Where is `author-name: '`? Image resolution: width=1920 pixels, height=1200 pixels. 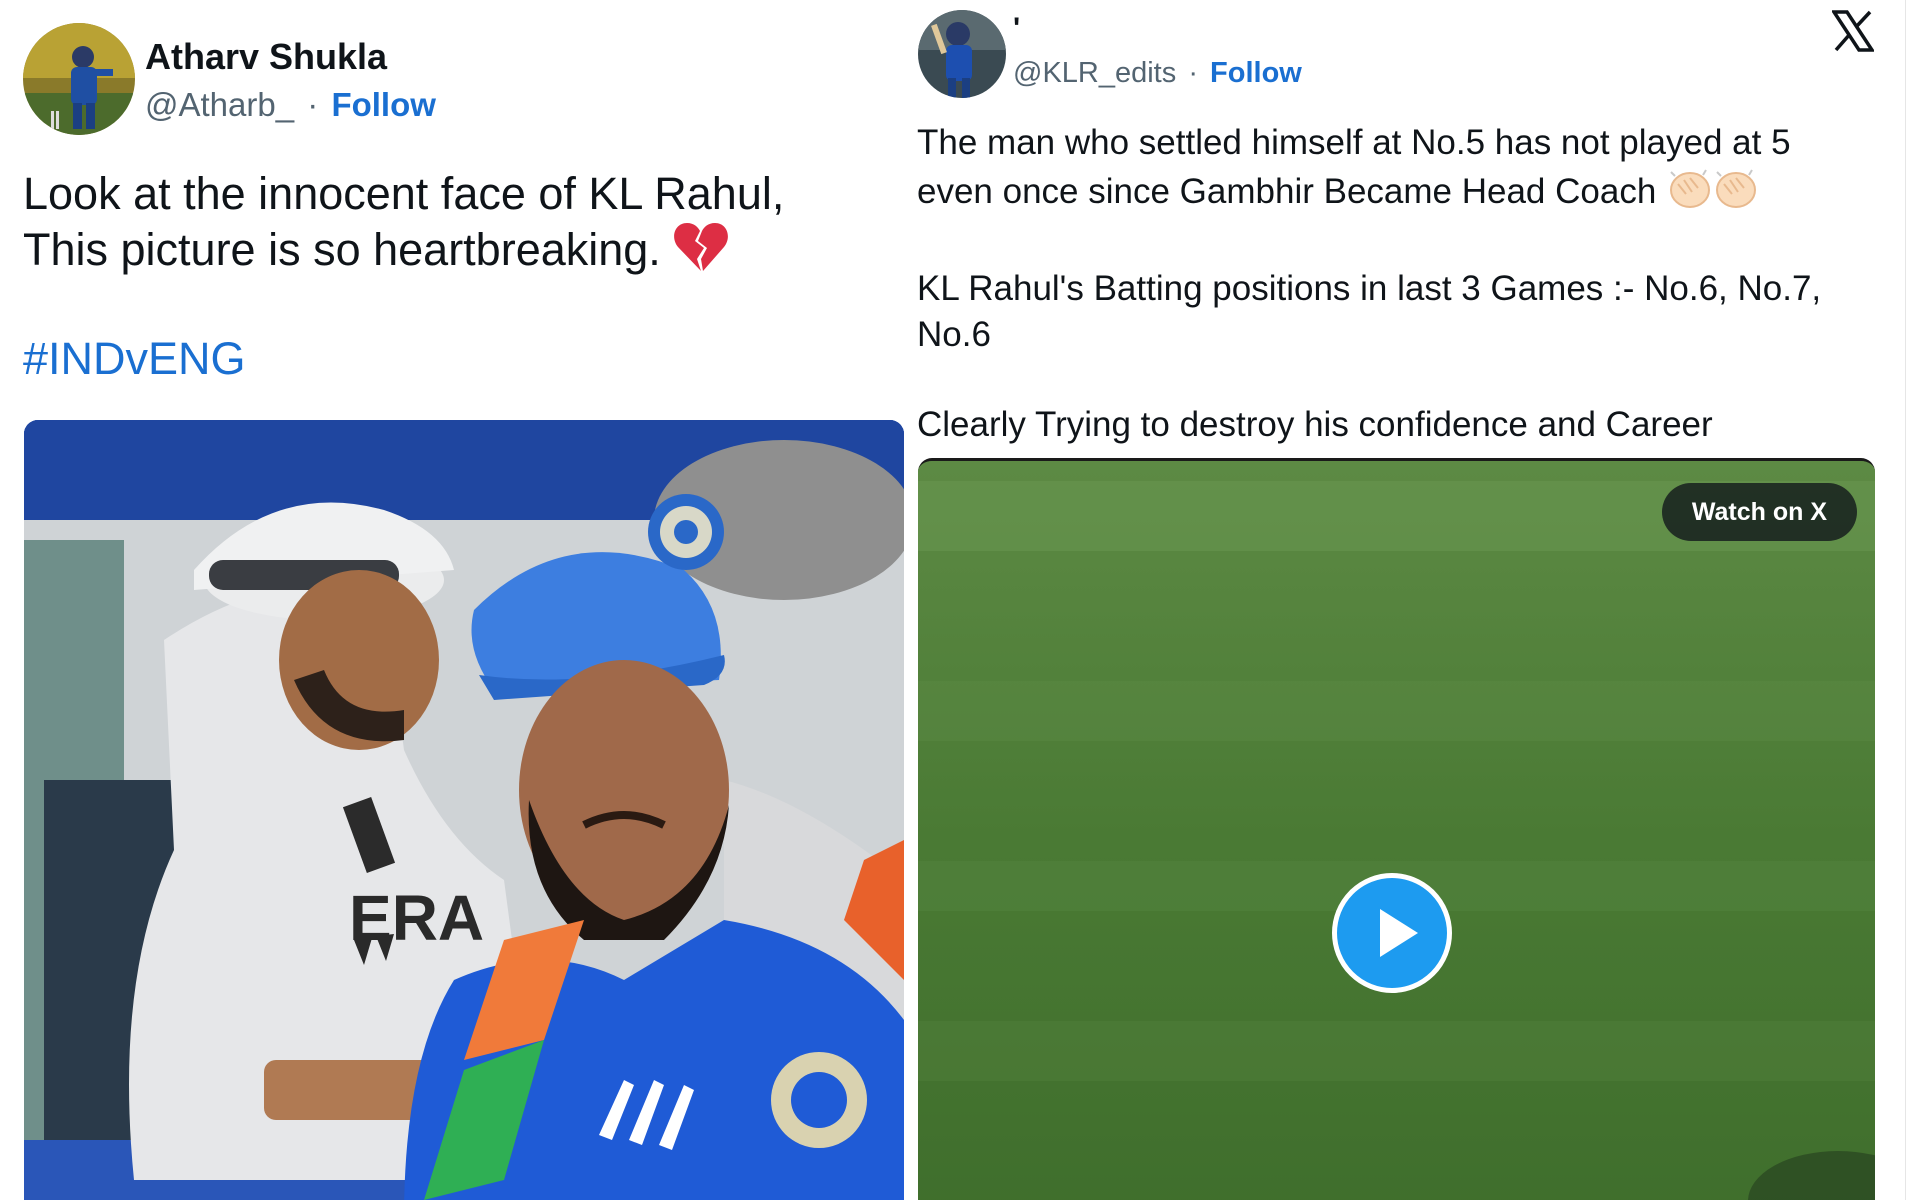 author-name: ' is located at coordinates (1016, 29).